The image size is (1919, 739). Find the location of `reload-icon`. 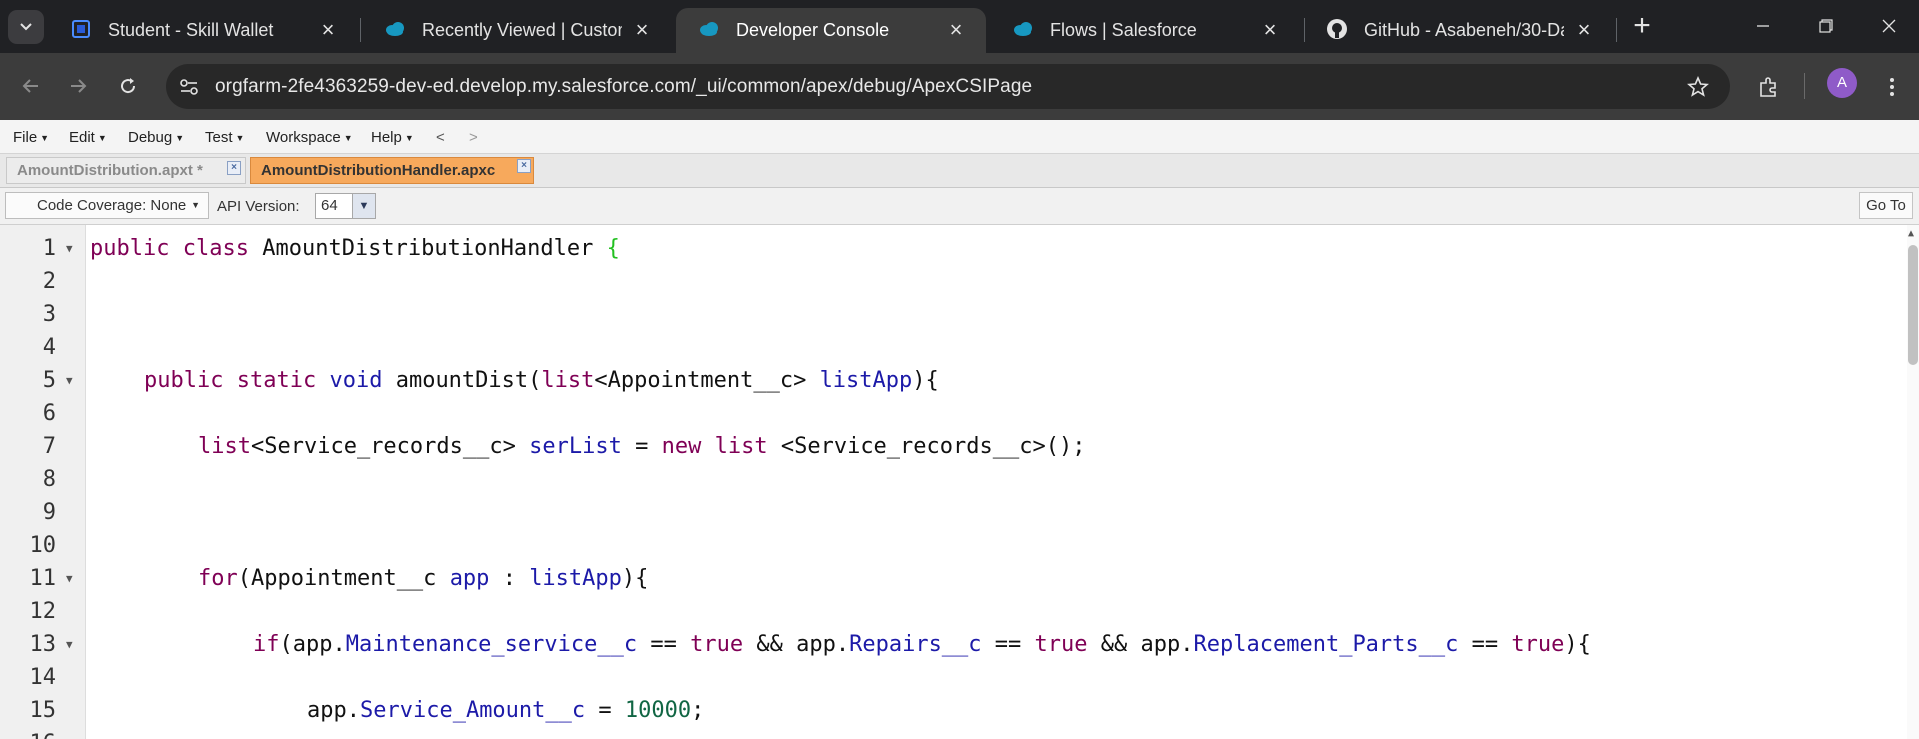

reload-icon is located at coordinates (128, 86).